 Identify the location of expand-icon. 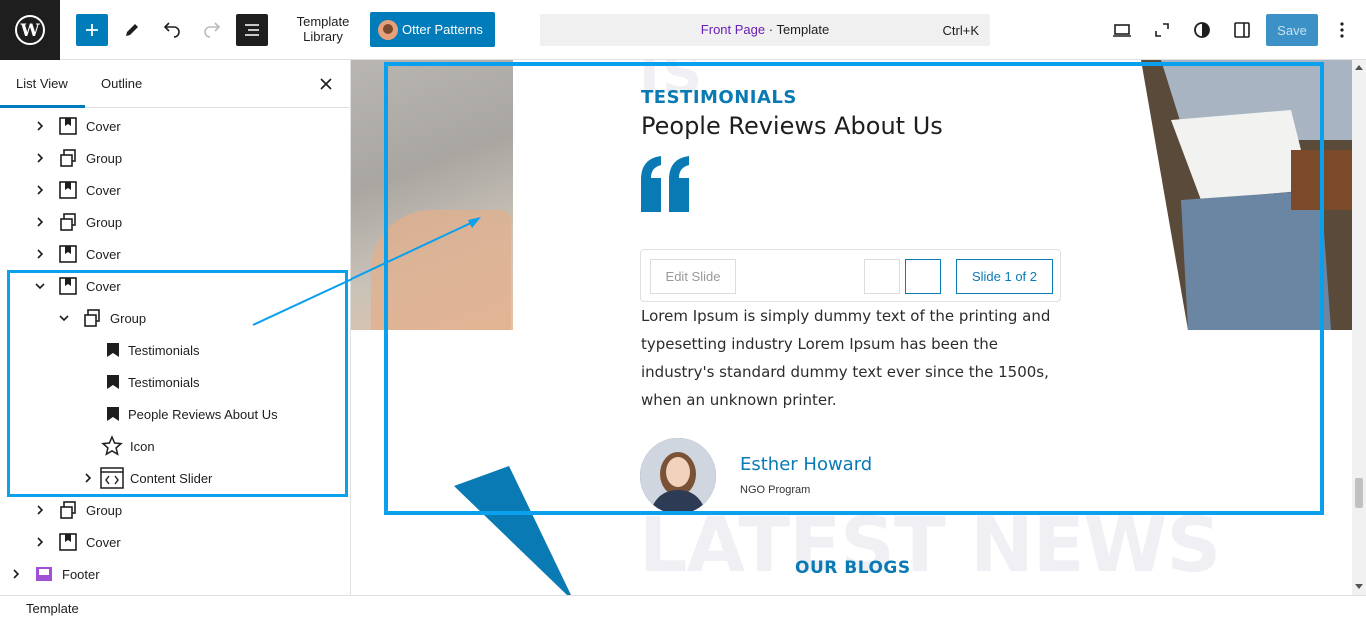
(1162, 30).